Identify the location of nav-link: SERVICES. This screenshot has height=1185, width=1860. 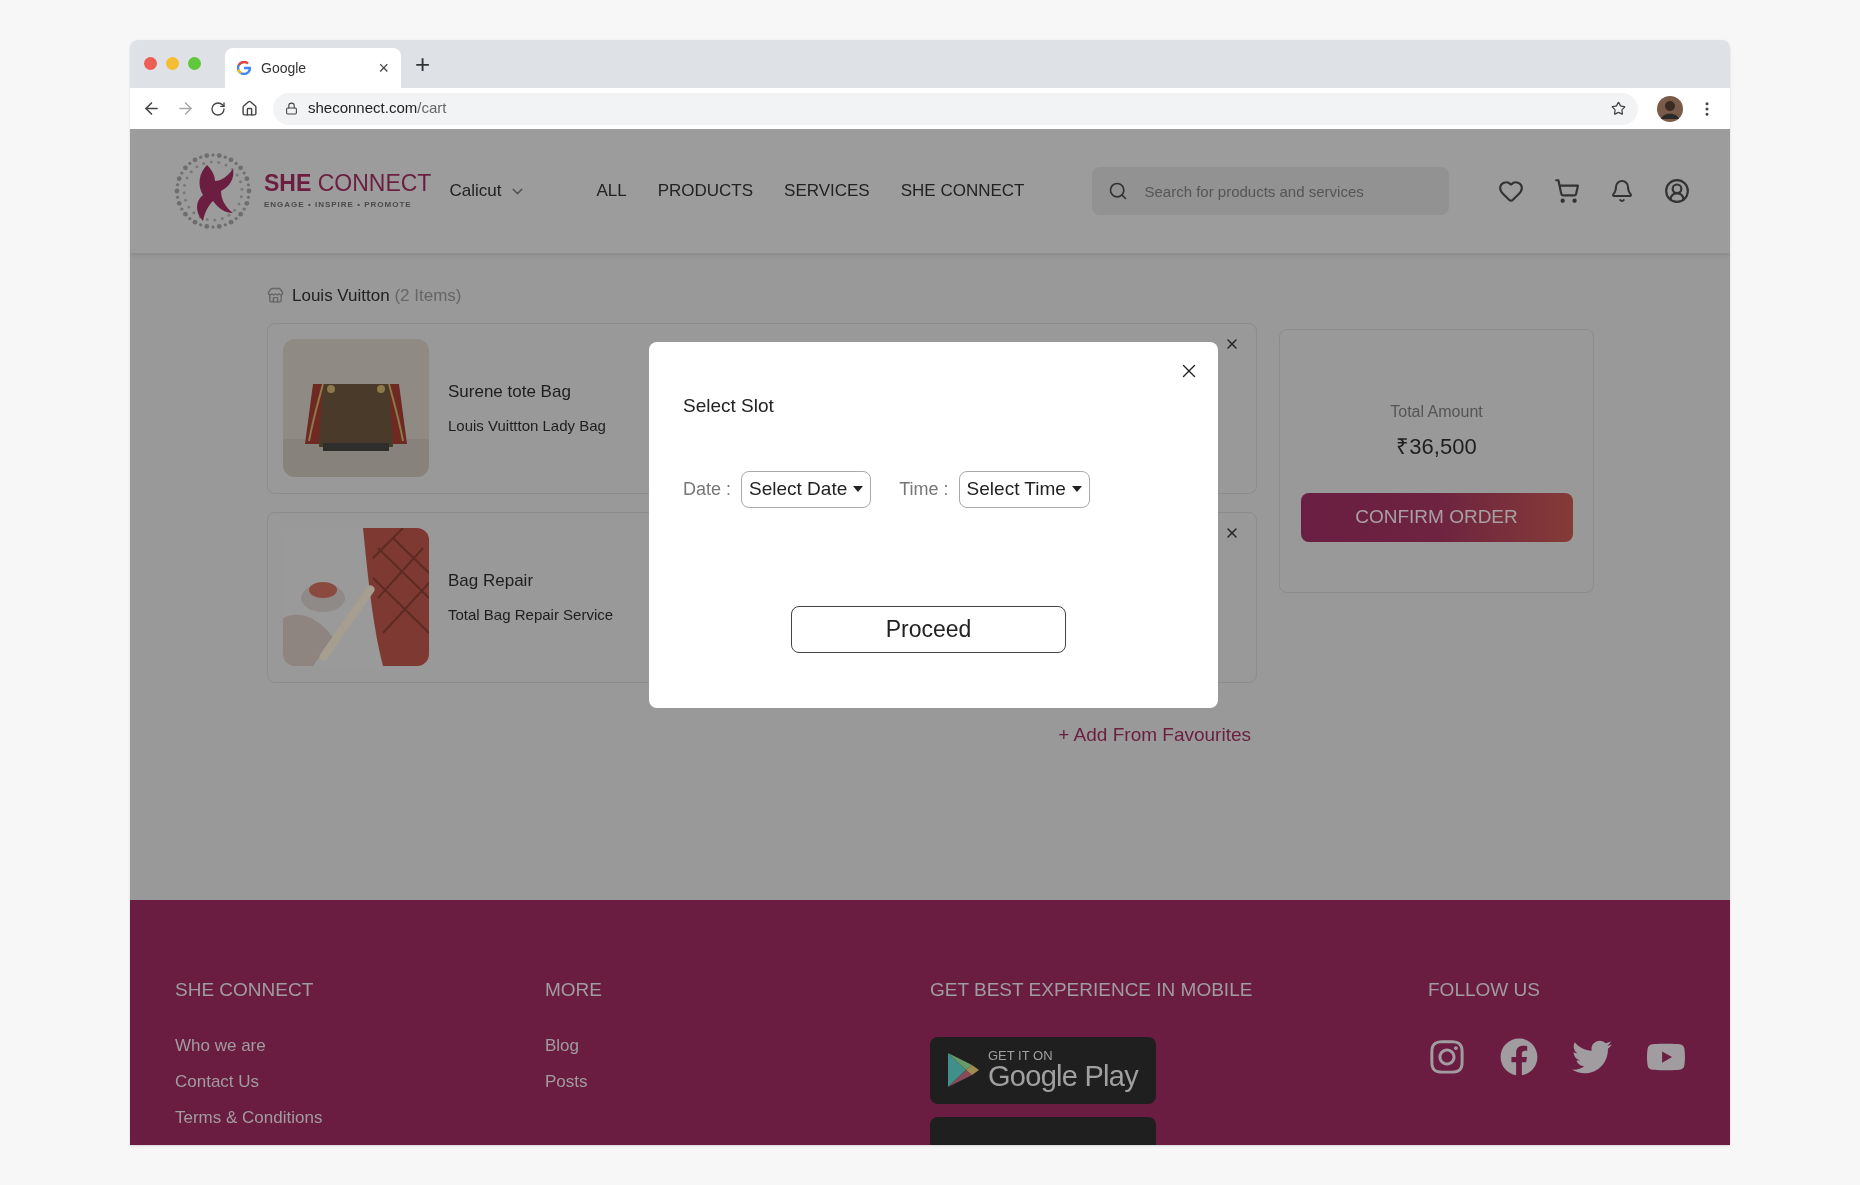
(827, 191).